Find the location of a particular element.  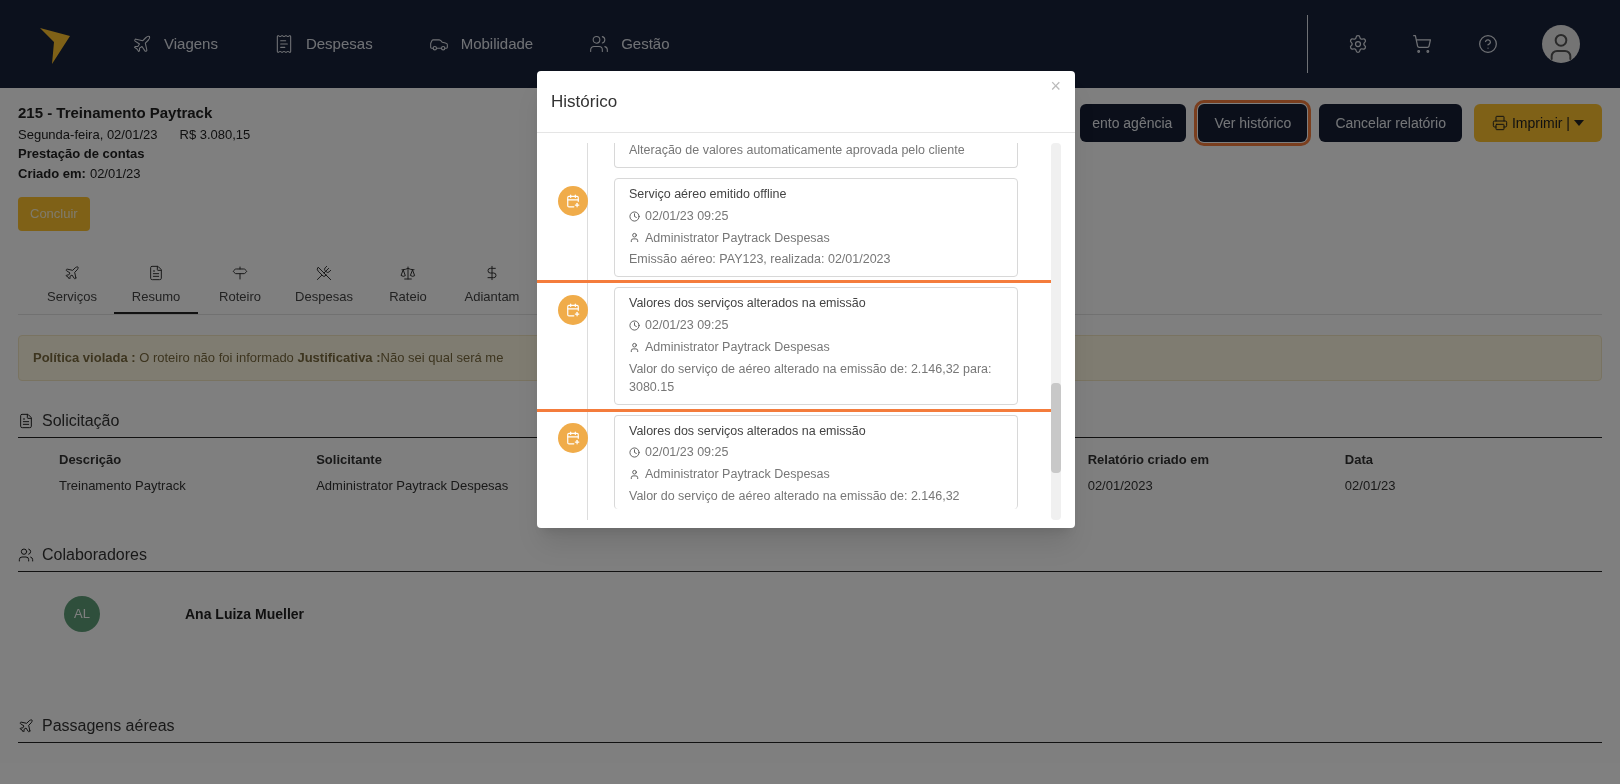

field-label: Solicitante is located at coordinates (349, 460).